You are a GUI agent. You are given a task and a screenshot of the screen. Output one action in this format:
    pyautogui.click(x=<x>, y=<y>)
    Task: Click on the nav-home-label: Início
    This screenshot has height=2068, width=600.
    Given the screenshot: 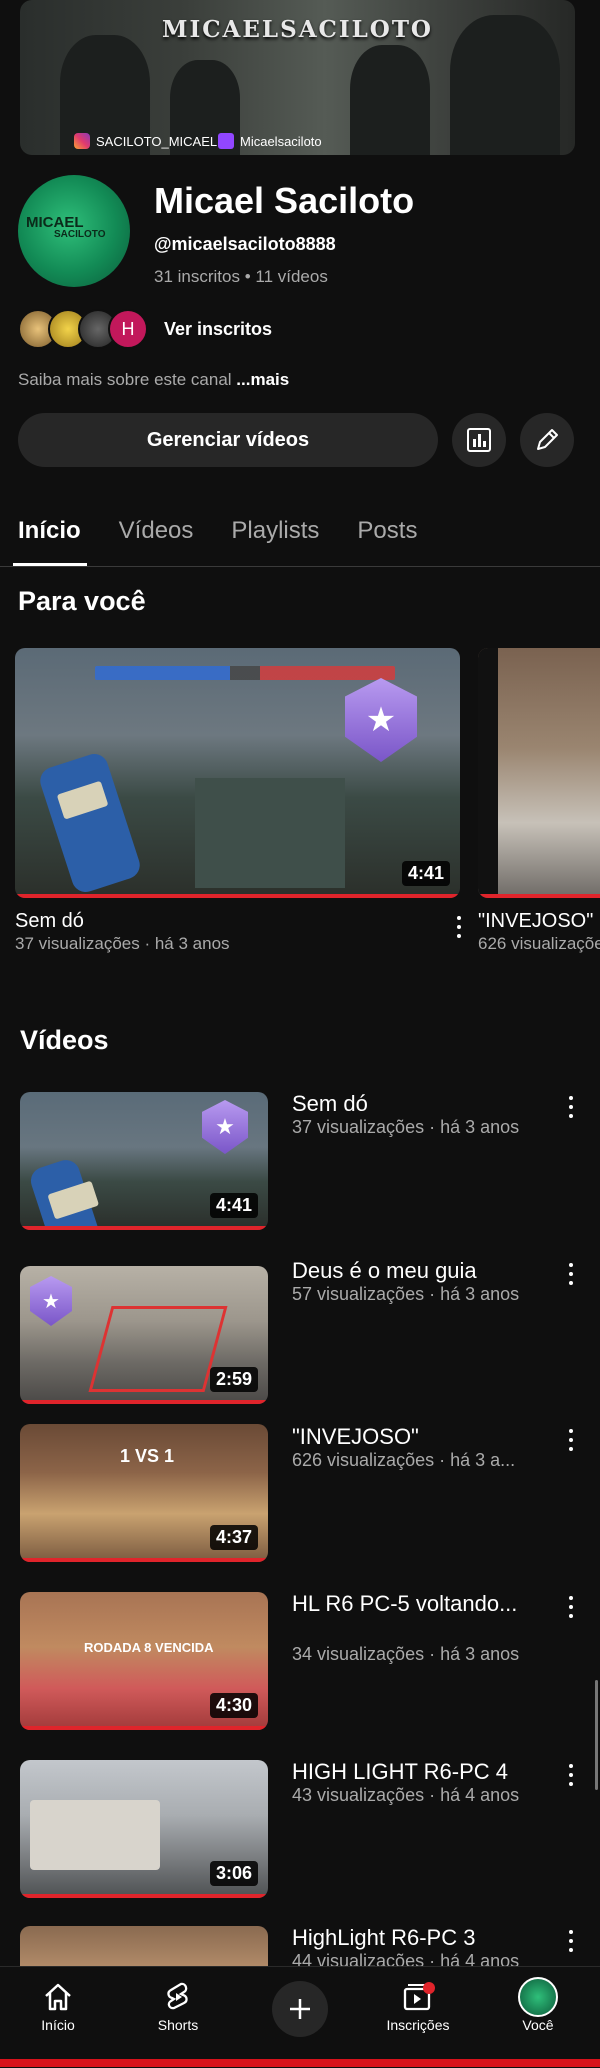 What is the action you would take?
    pyautogui.click(x=58, y=2025)
    